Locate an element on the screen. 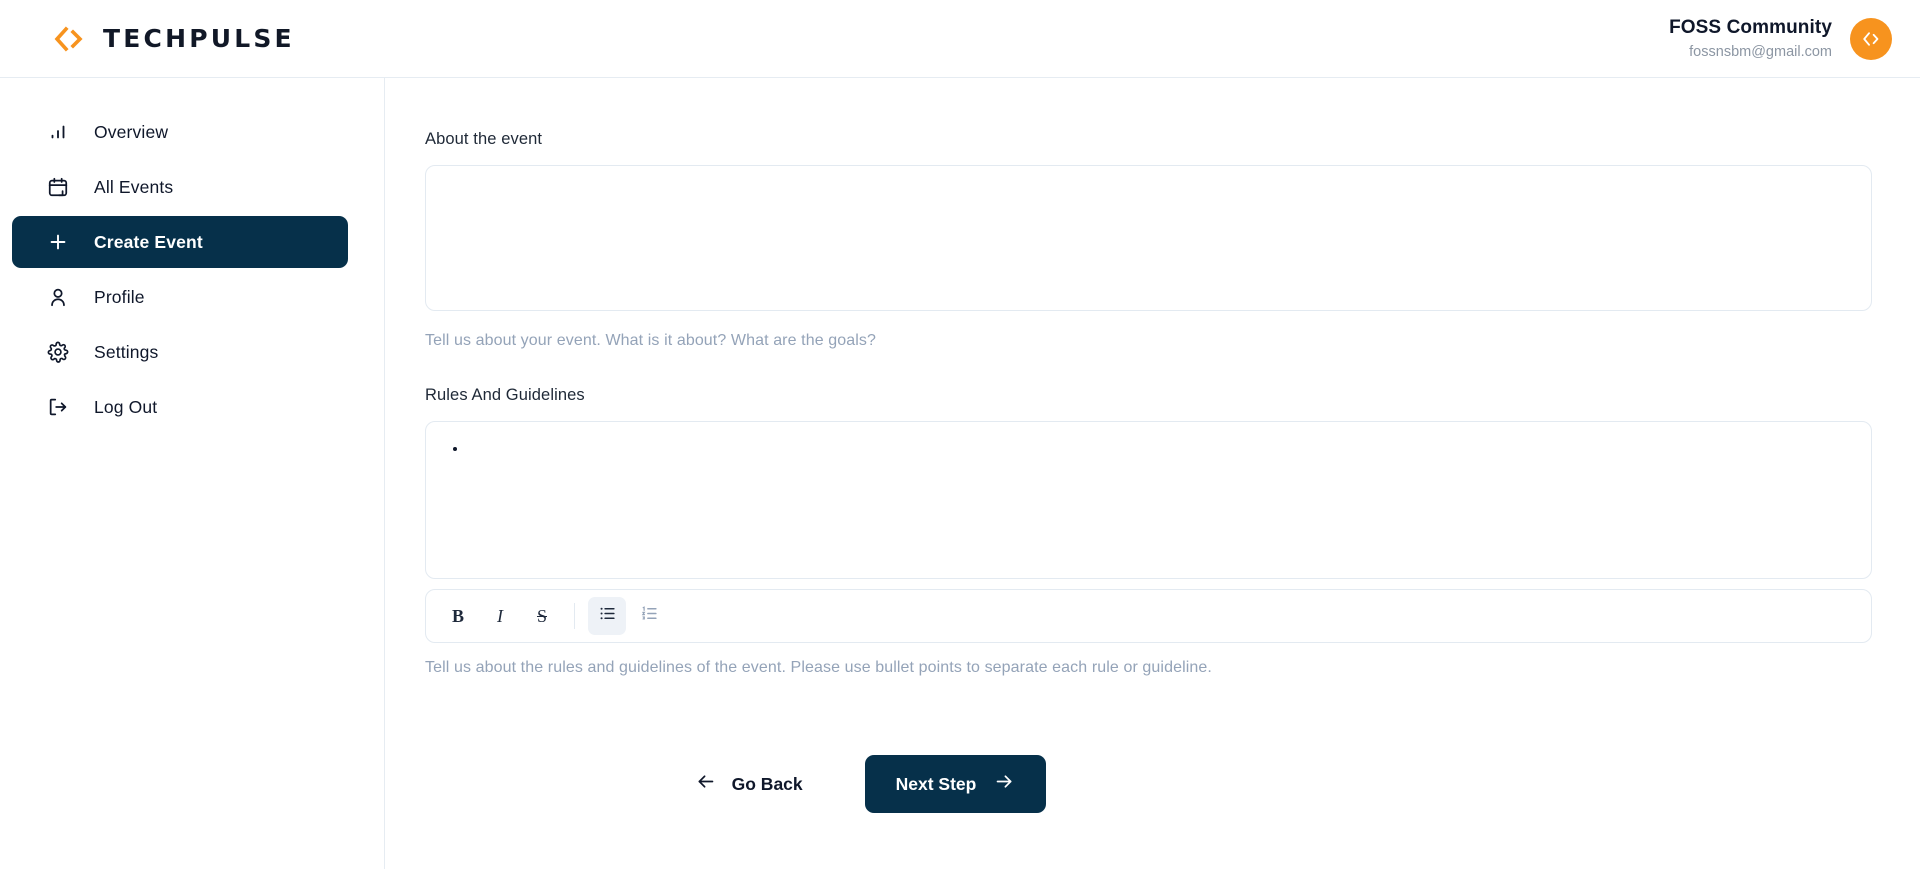 This screenshot has height=869, width=1920. calendar-icon is located at coordinates (58, 187).